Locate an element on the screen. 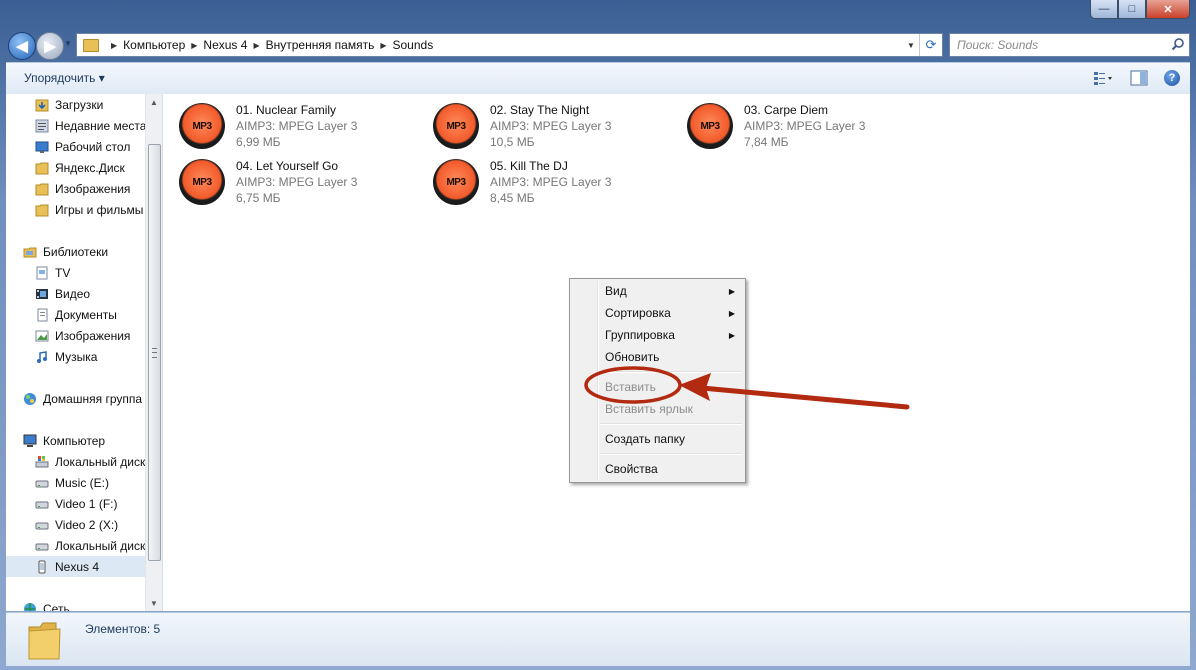 The height and width of the screenshot is (670, 1196). search-icon is located at coordinates (1178, 44).